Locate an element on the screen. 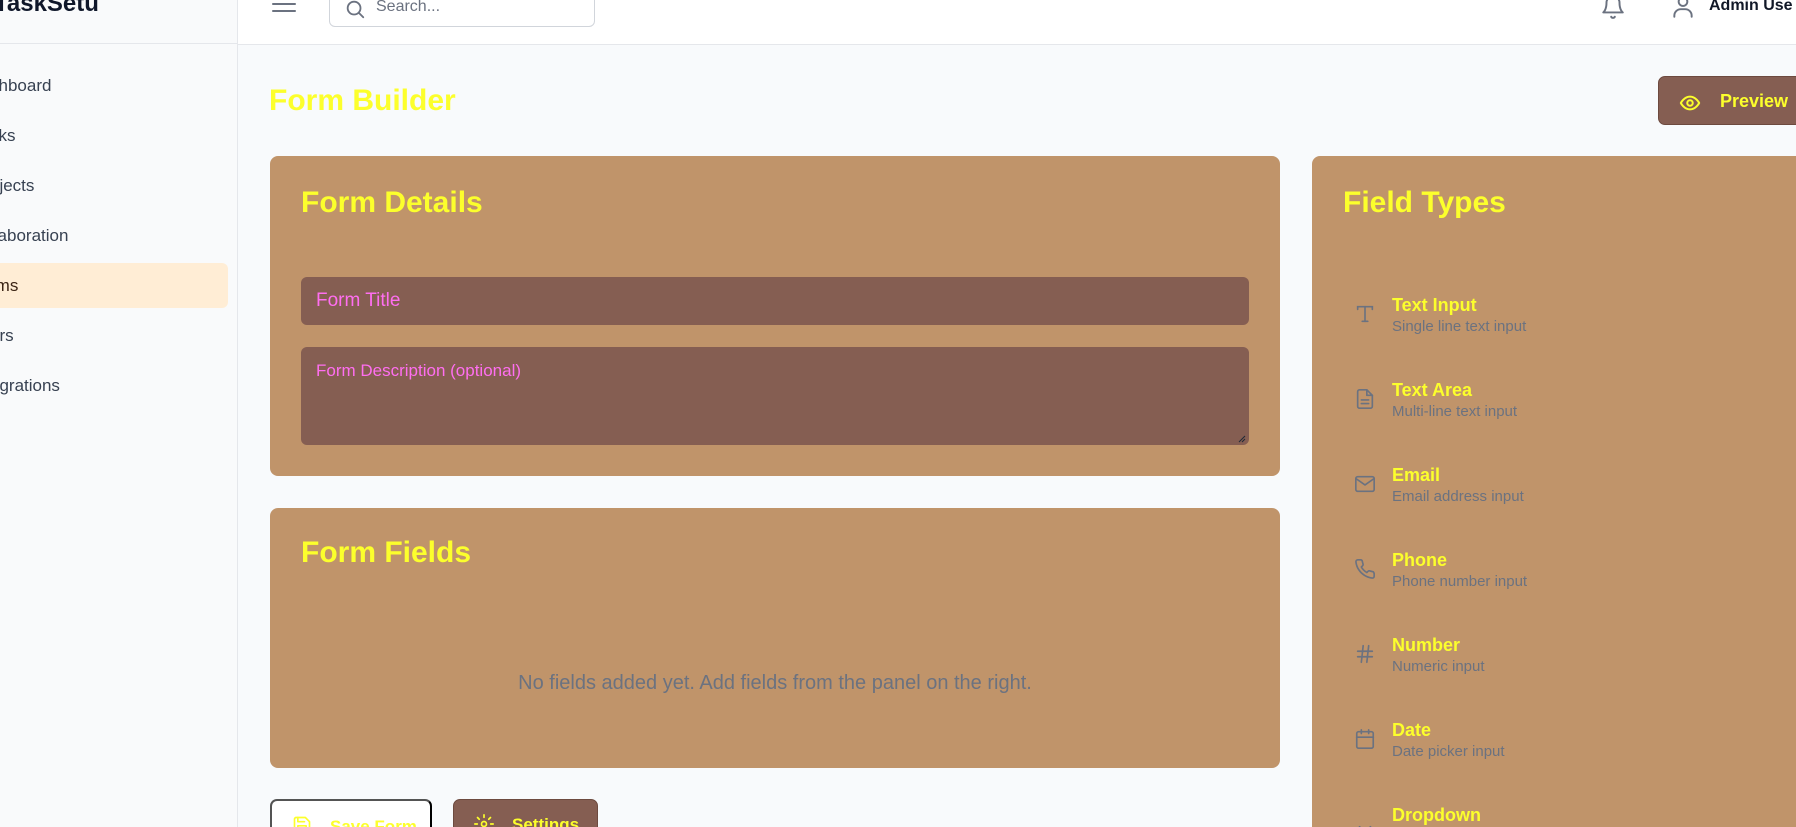  field-type-description: Phone number input is located at coordinates (1460, 581).